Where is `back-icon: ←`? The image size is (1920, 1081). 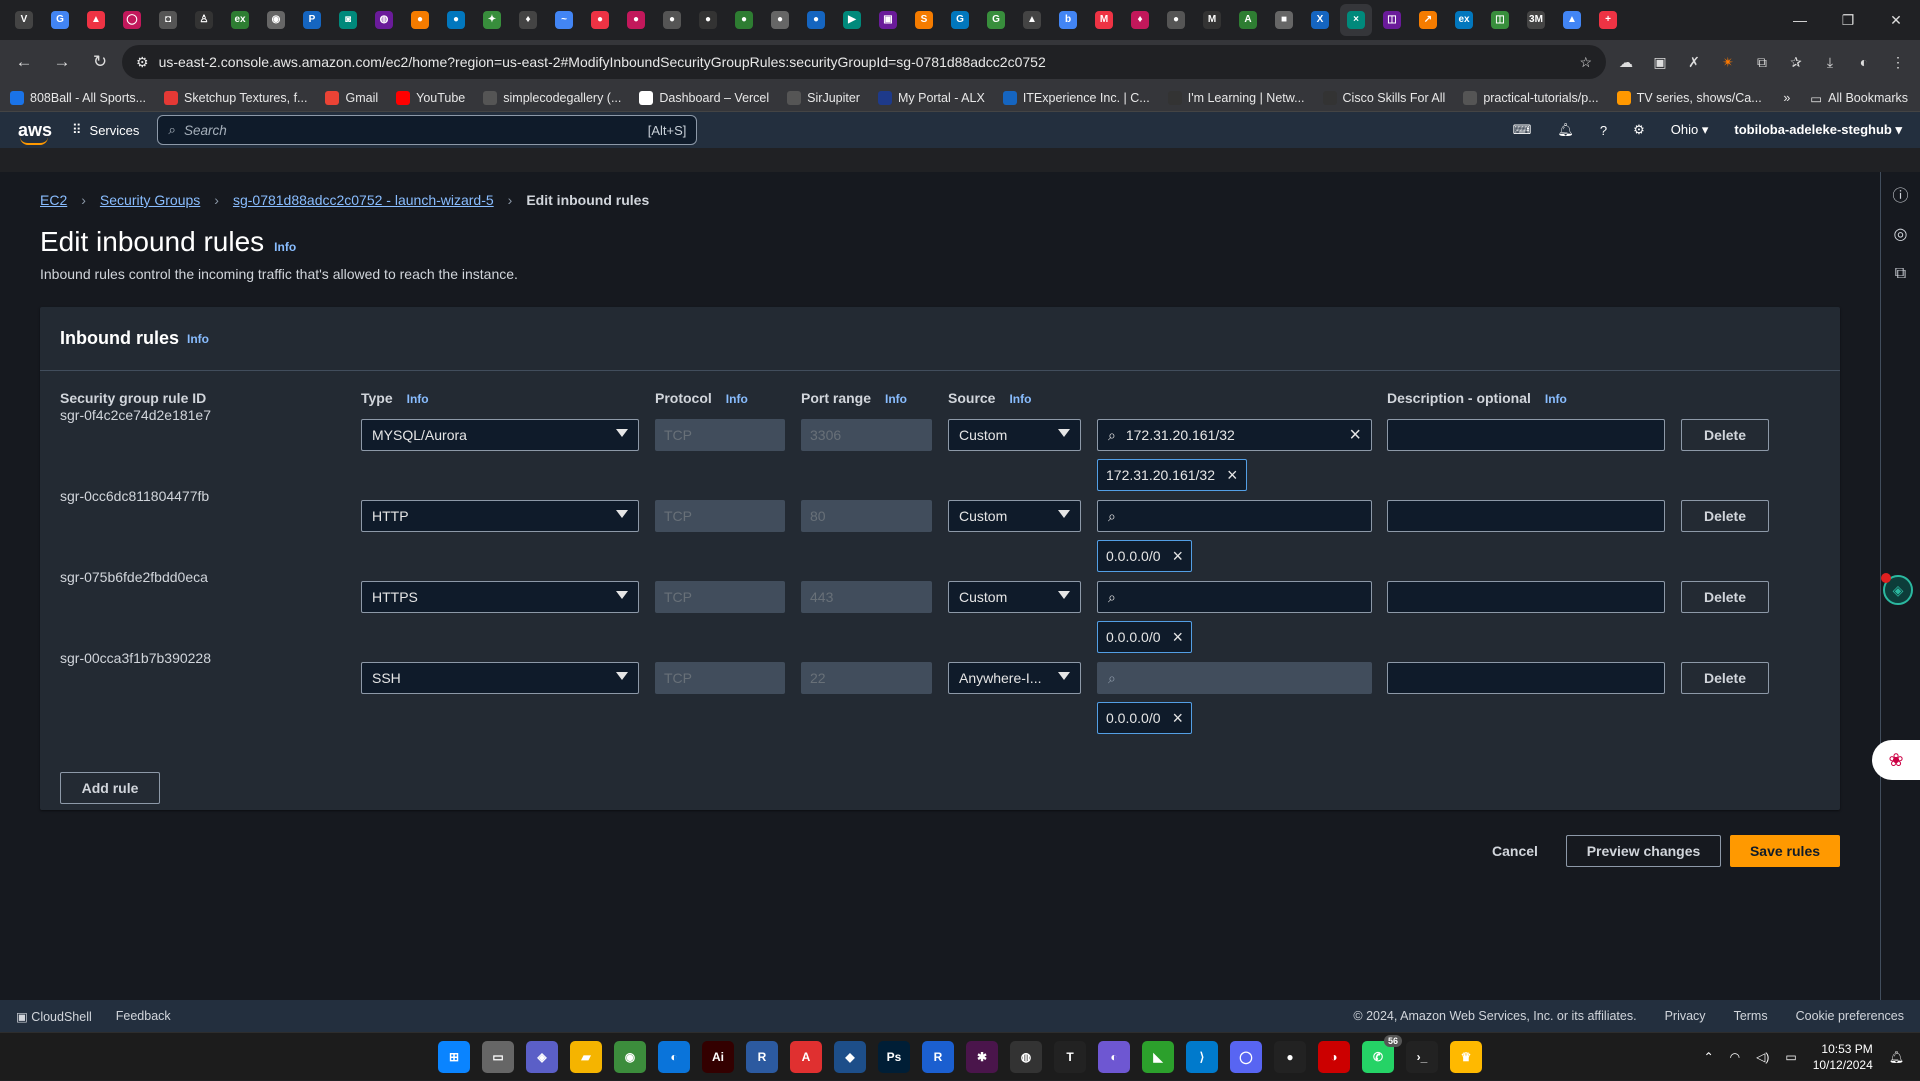 back-icon: ← is located at coordinates (24, 62).